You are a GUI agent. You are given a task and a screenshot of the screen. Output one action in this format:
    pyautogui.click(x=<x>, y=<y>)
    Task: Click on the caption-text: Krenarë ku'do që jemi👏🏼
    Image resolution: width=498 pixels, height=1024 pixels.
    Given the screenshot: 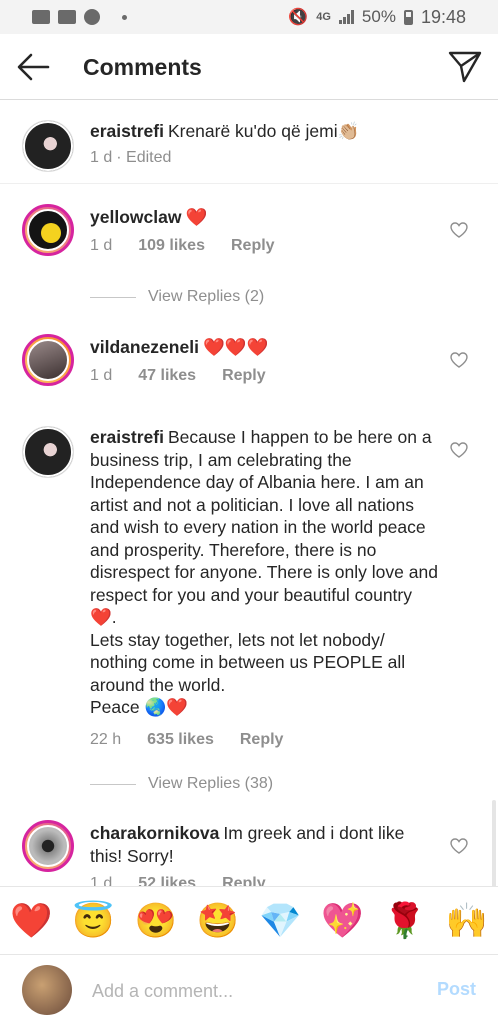 What is the action you would take?
    pyautogui.click(x=263, y=131)
    